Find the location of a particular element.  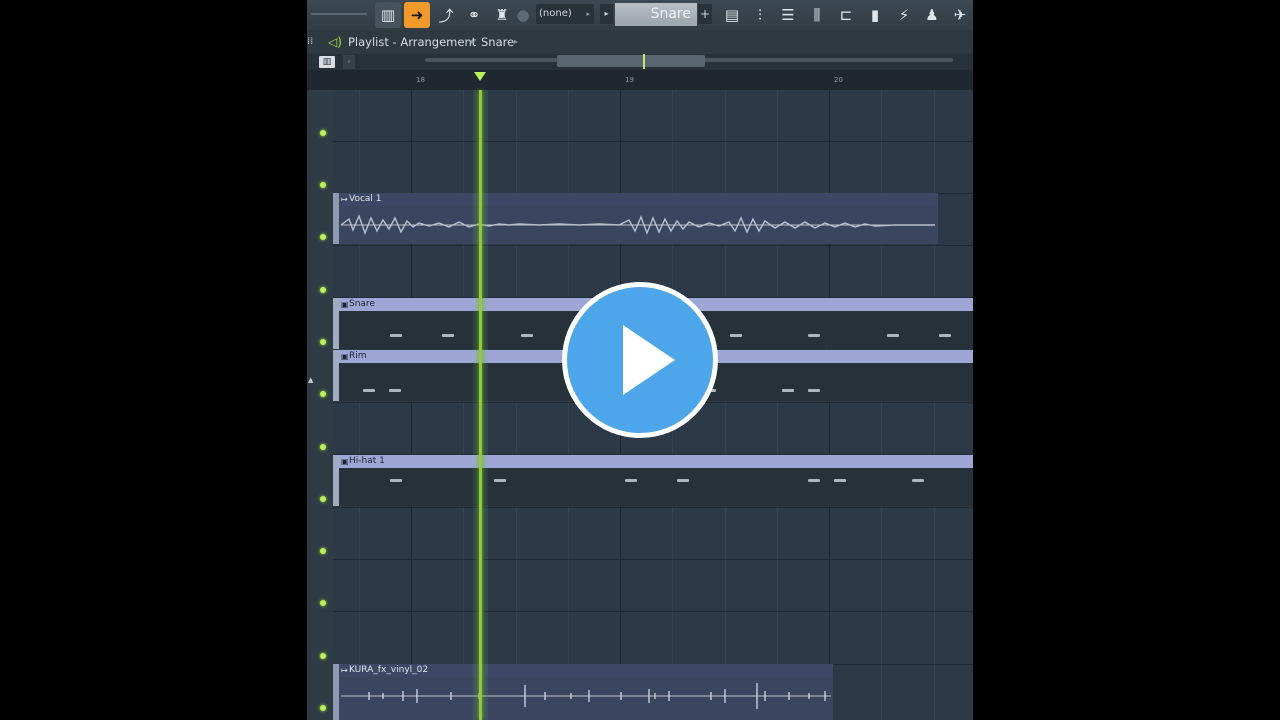

audio-clip-vocal: ↦ Vocal 1 is located at coordinates (635, 218).